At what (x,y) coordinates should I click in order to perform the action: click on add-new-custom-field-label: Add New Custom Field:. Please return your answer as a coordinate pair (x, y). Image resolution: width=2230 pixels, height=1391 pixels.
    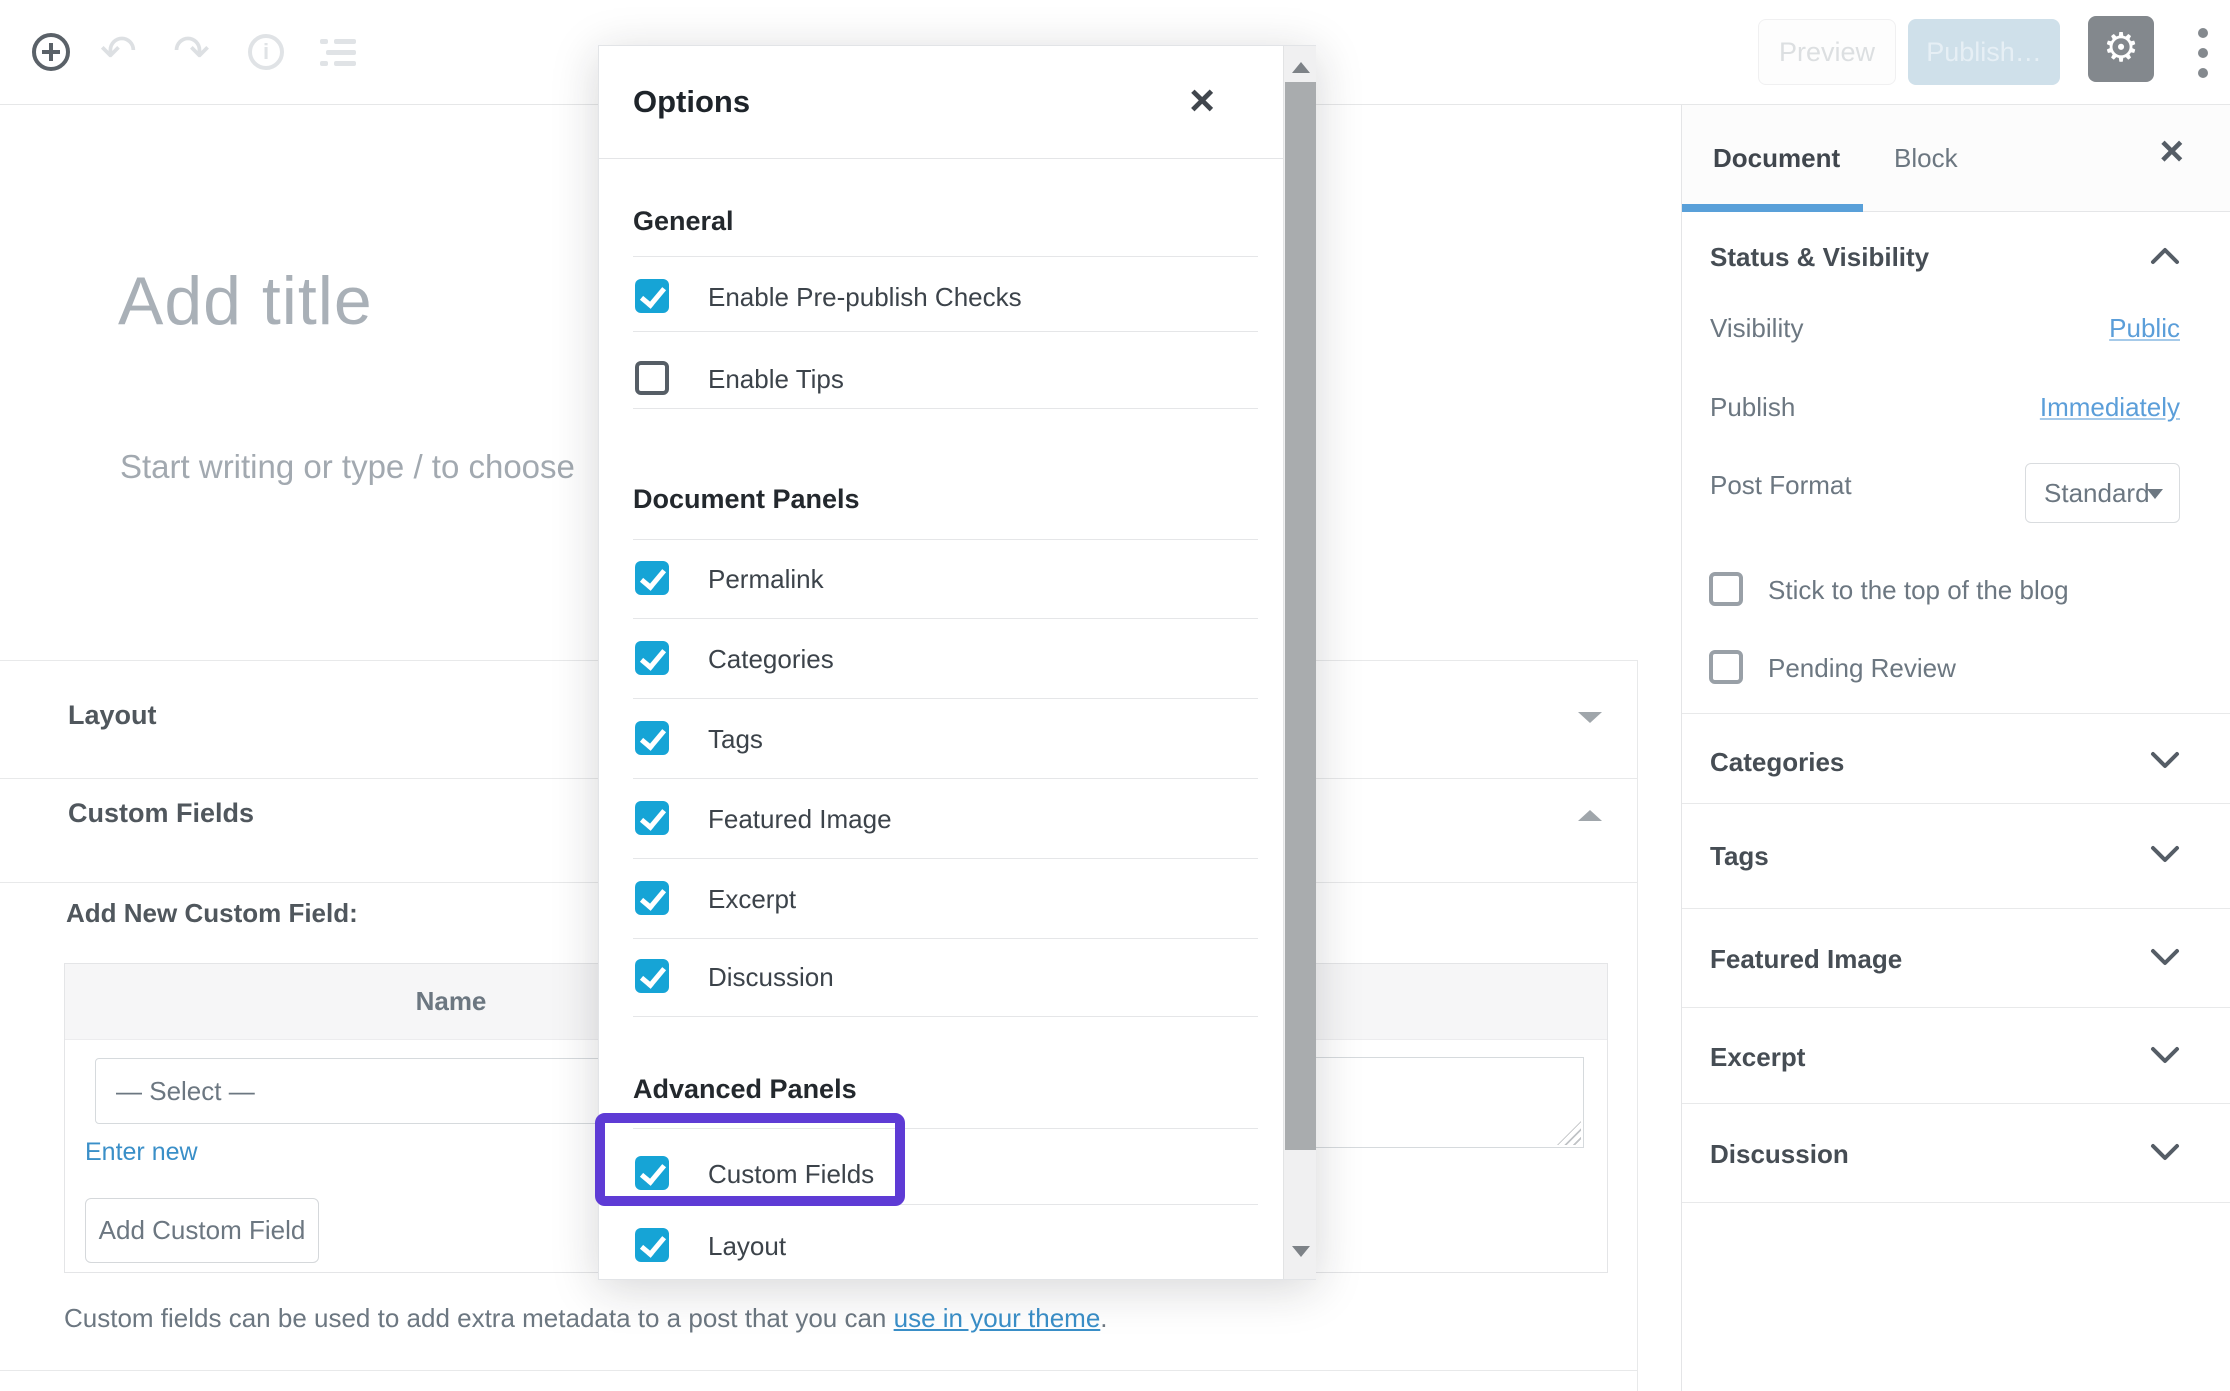
    Looking at the image, I should click on (212, 913).